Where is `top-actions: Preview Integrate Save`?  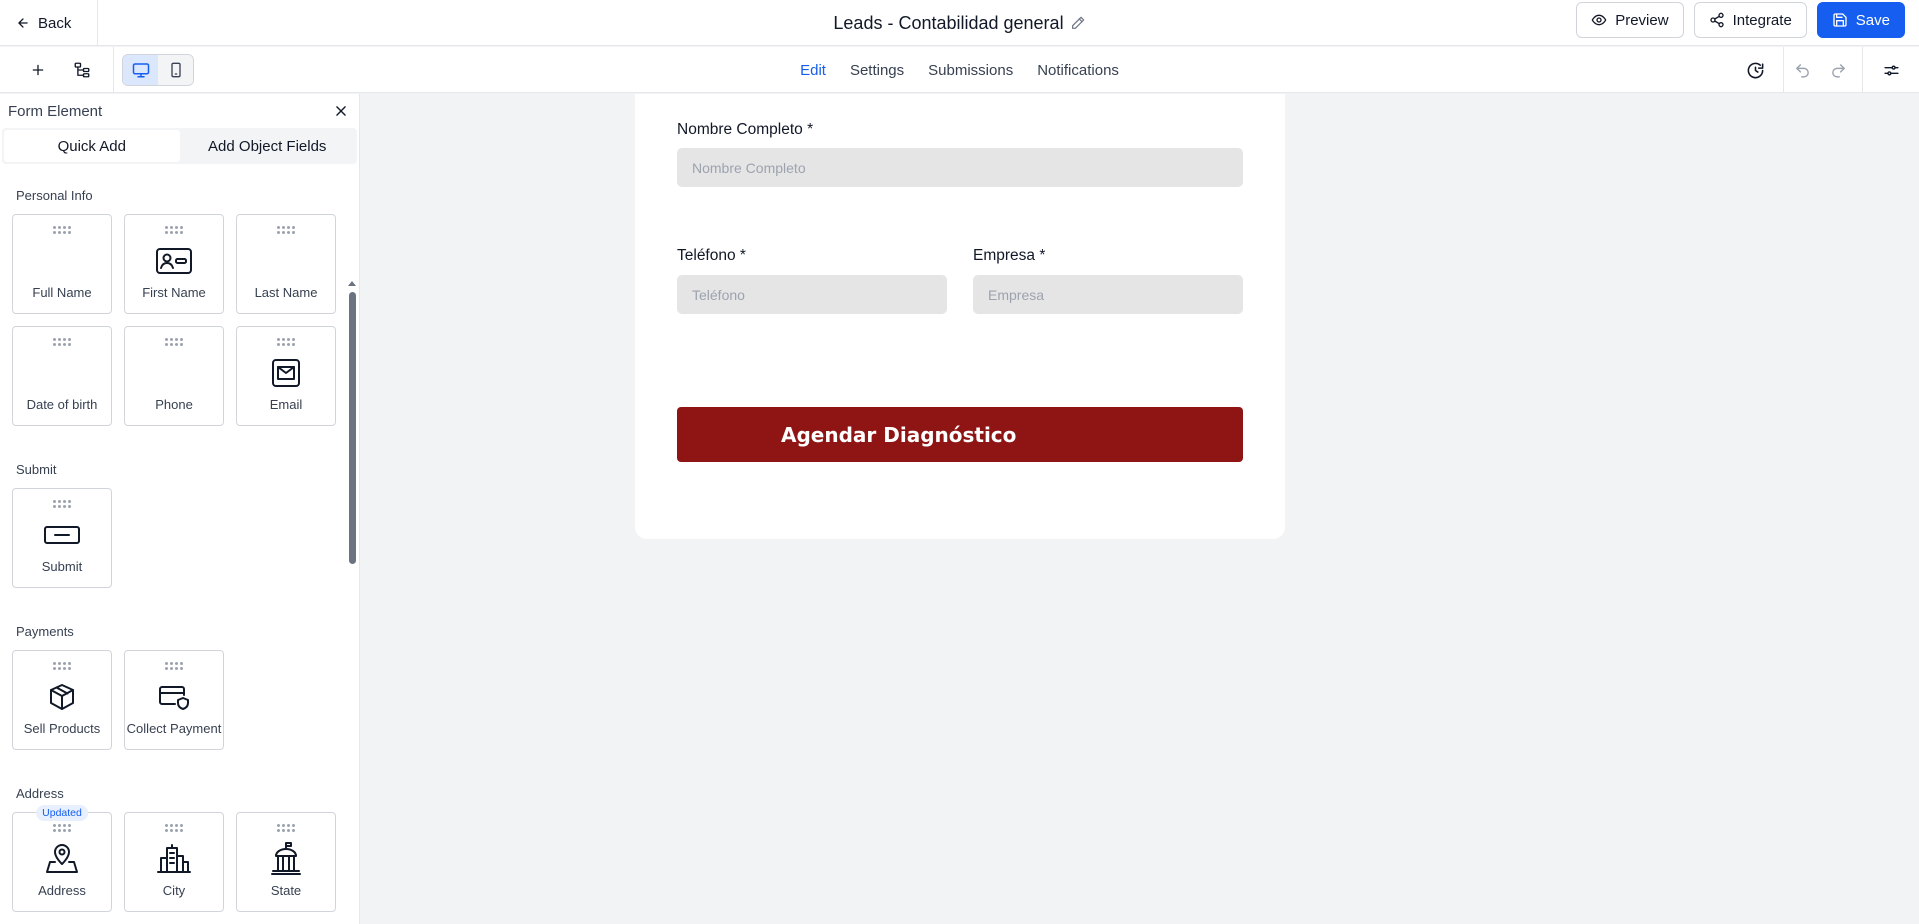 top-actions: Preview Integrate Save is located at coordinates (1740, 20).